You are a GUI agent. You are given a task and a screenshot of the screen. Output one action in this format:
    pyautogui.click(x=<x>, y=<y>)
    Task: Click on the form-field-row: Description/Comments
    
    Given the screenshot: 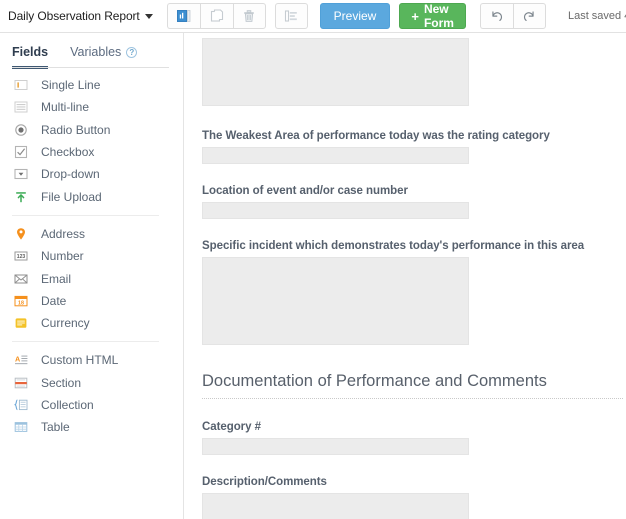 What is the action you would take?
    pyautogui.click(x=414, y=487)
    